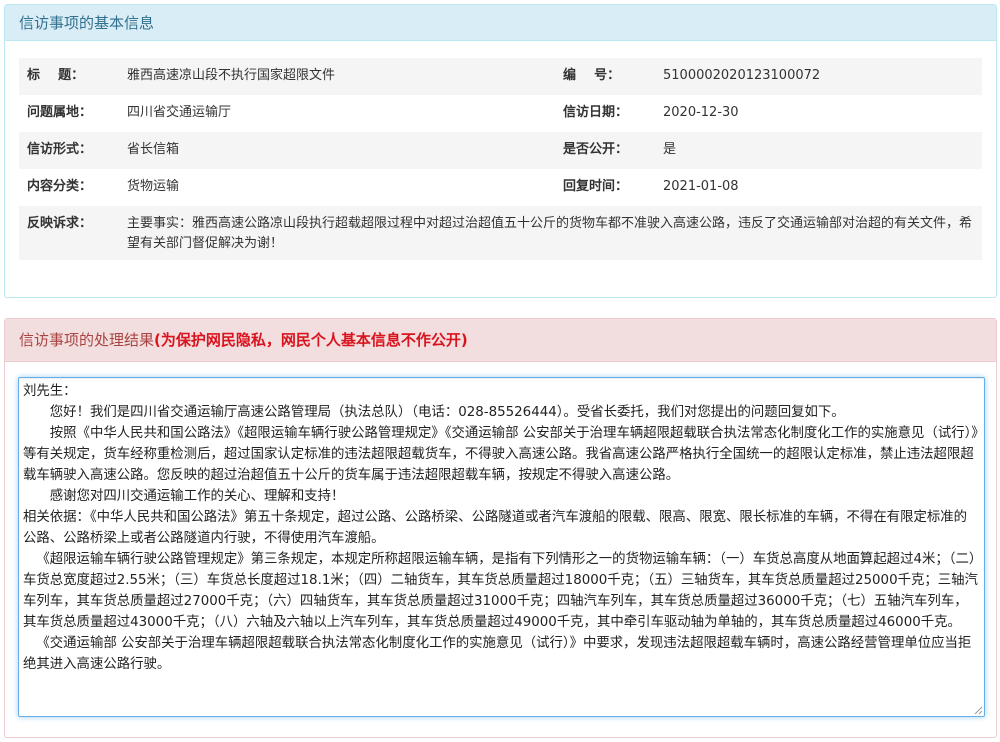  Describe the element at coordinates (343, 113) in the screenshot. I see `region-value: 四川省交通运输厅` at that location.